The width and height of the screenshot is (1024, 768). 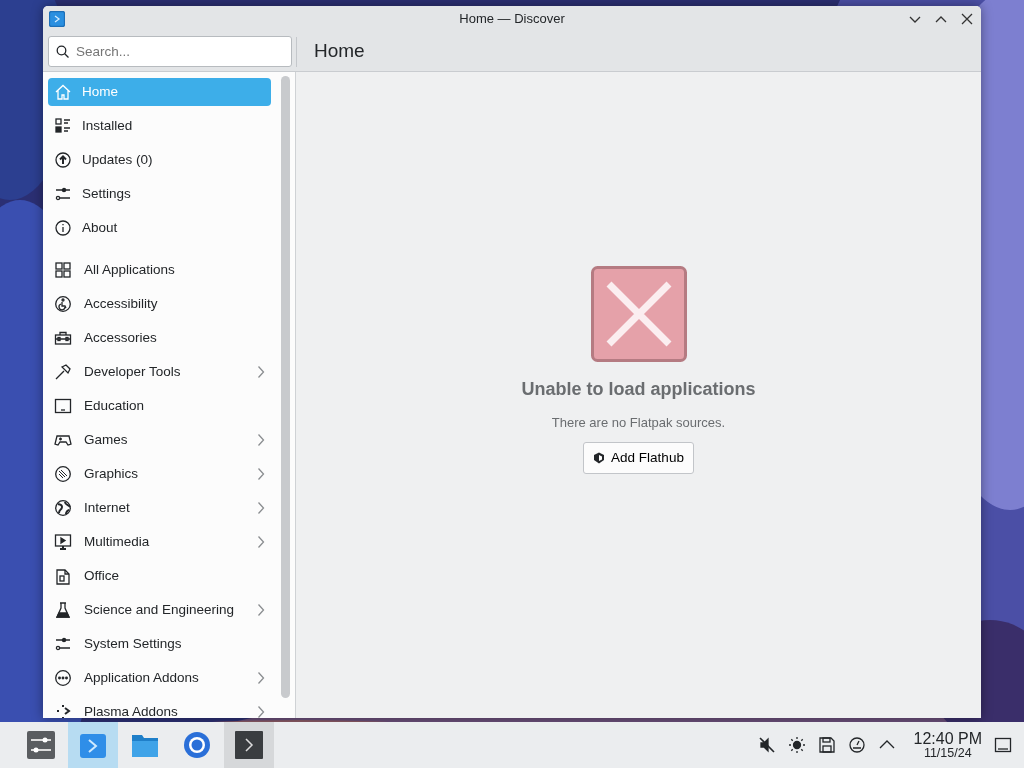 What do you see at coordinates (63, 610) in the screenshot?
I see `flask-icon` at bounding box center [63, 610].